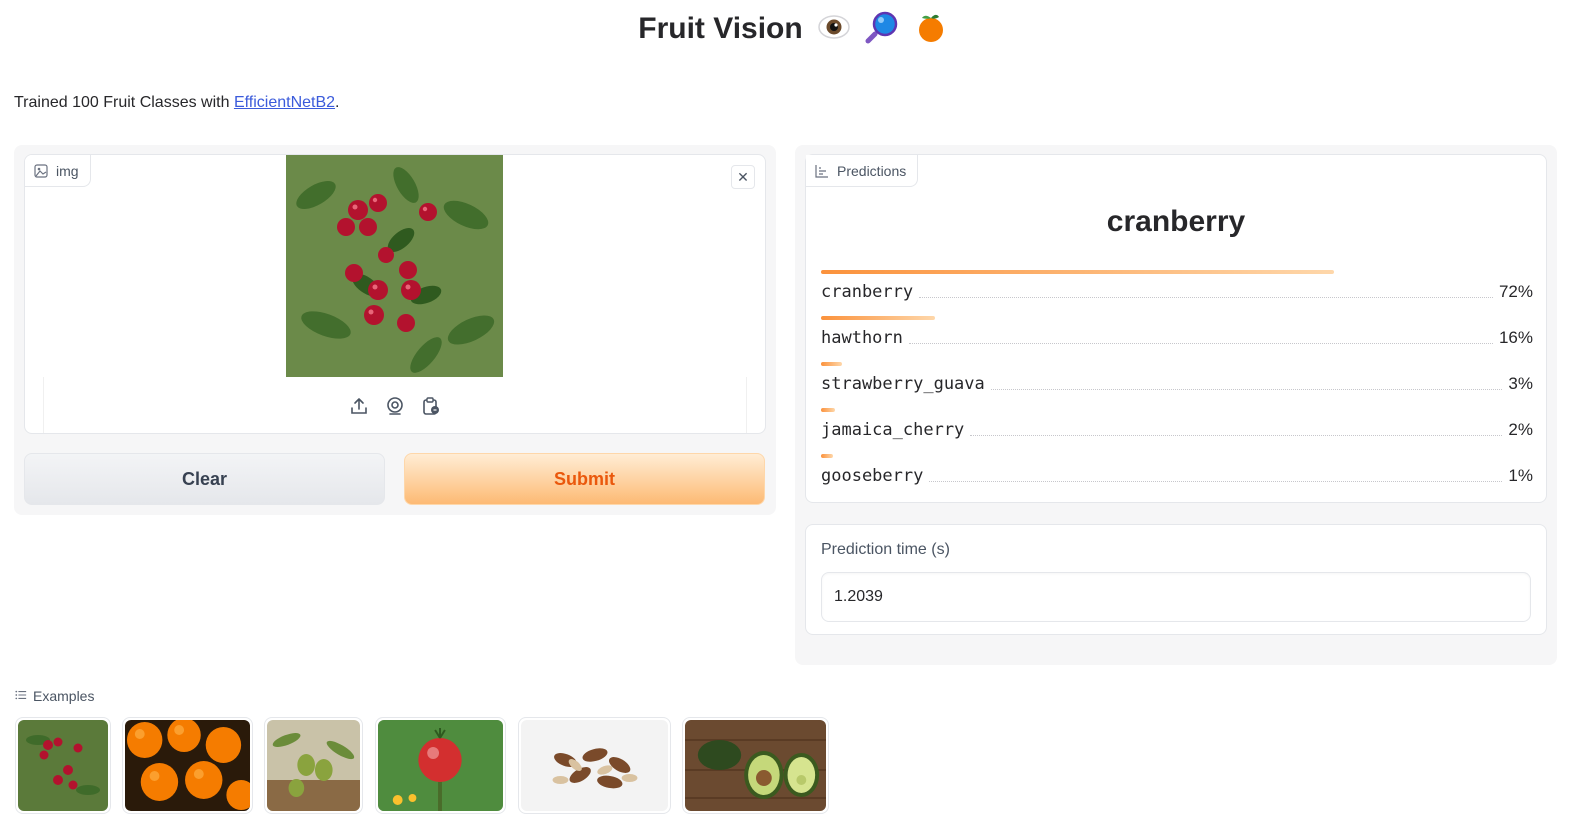 This screenshot has height=839, width=1586. I want to click on uploaded-image, so click(394, 266).